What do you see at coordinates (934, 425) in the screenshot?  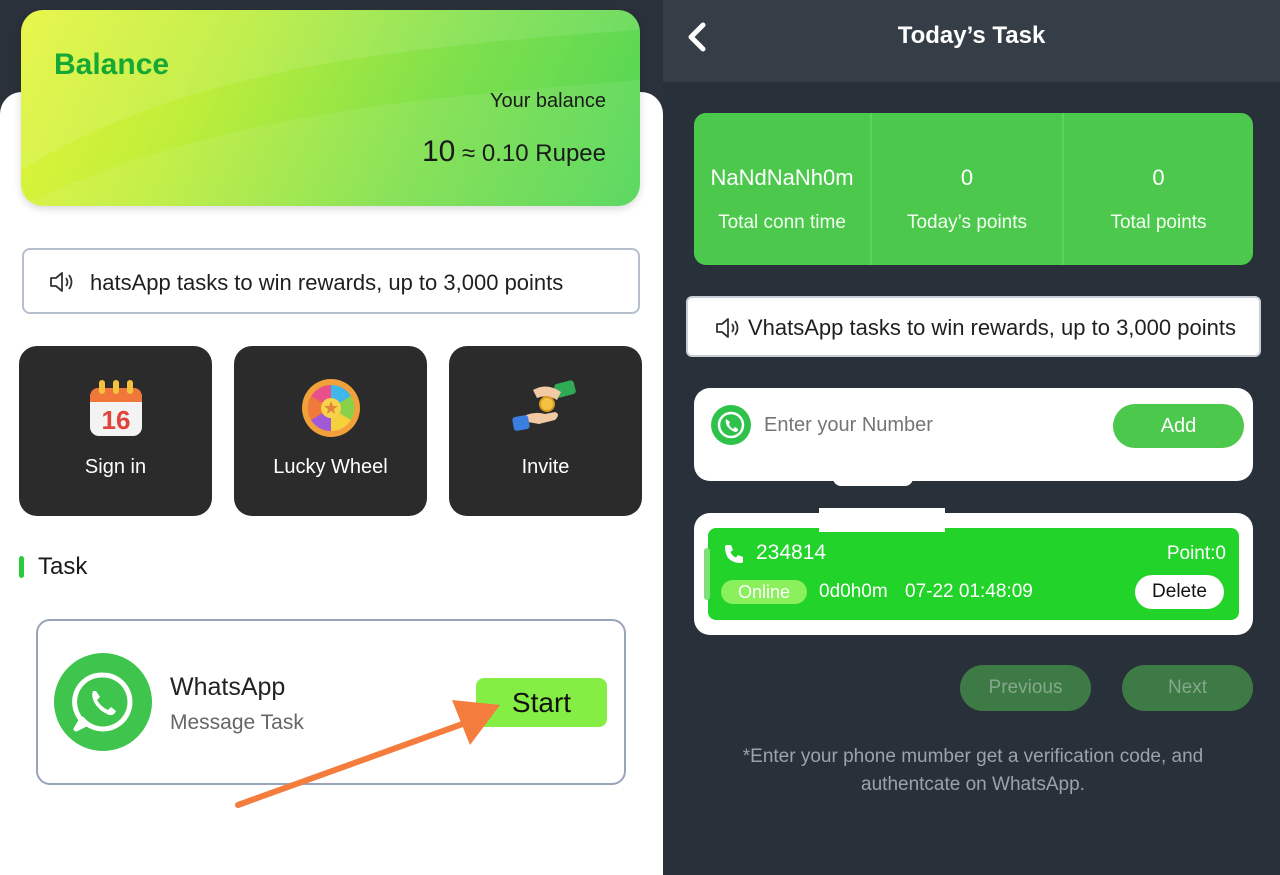 I see `phone-number-input` at bounding box center [934, 425].